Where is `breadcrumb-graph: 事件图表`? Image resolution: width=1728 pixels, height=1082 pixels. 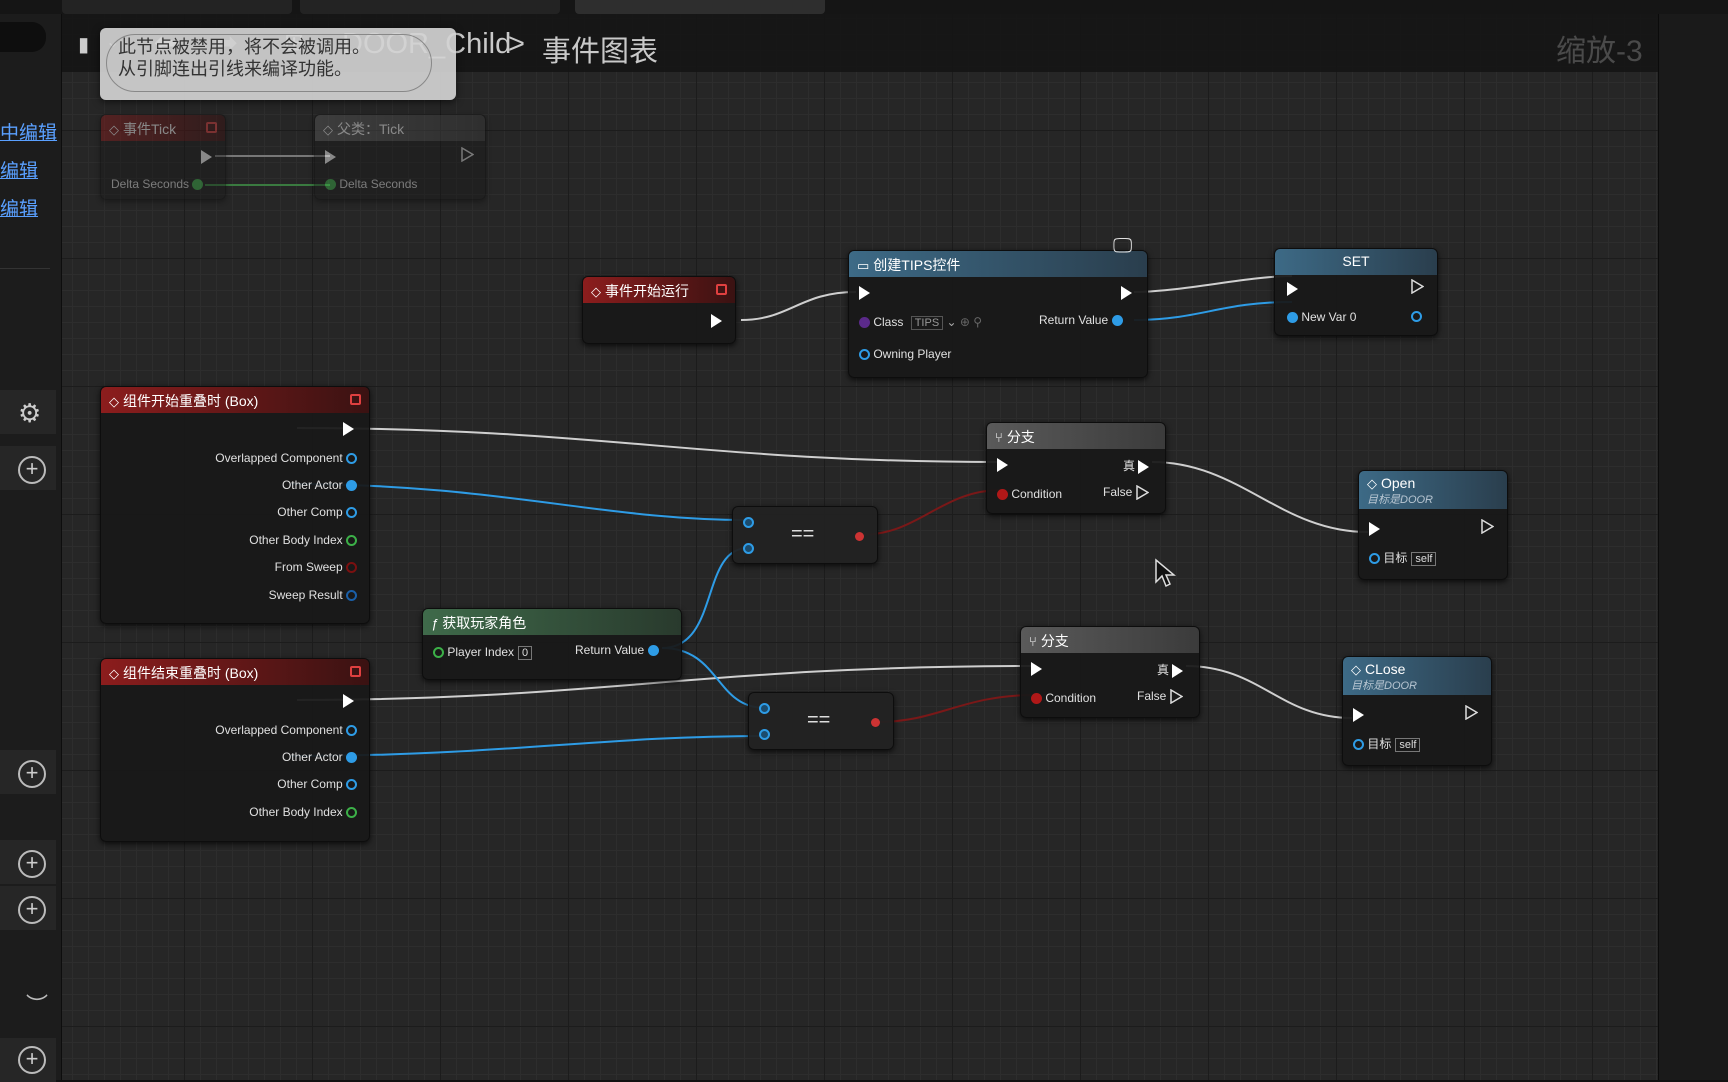 breadcrumb-graph: 事件图表 is located at coordinates (600, 49).